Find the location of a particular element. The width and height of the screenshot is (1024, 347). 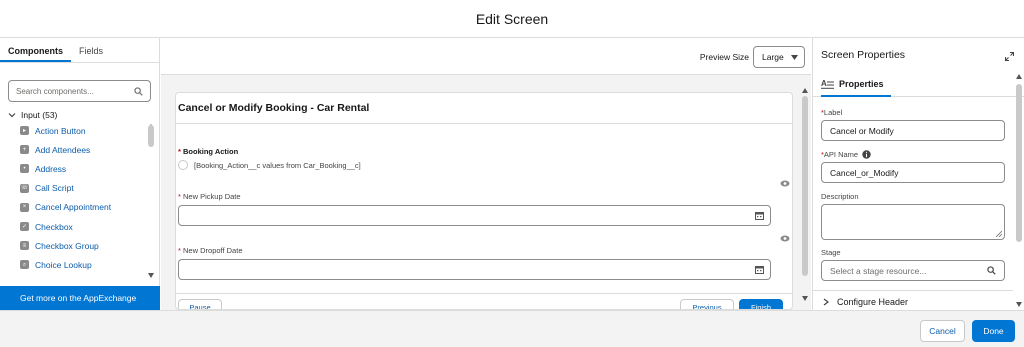

screen-title: Cancel or Modify Booking - Car Rental is located at coordinates (484, 108).